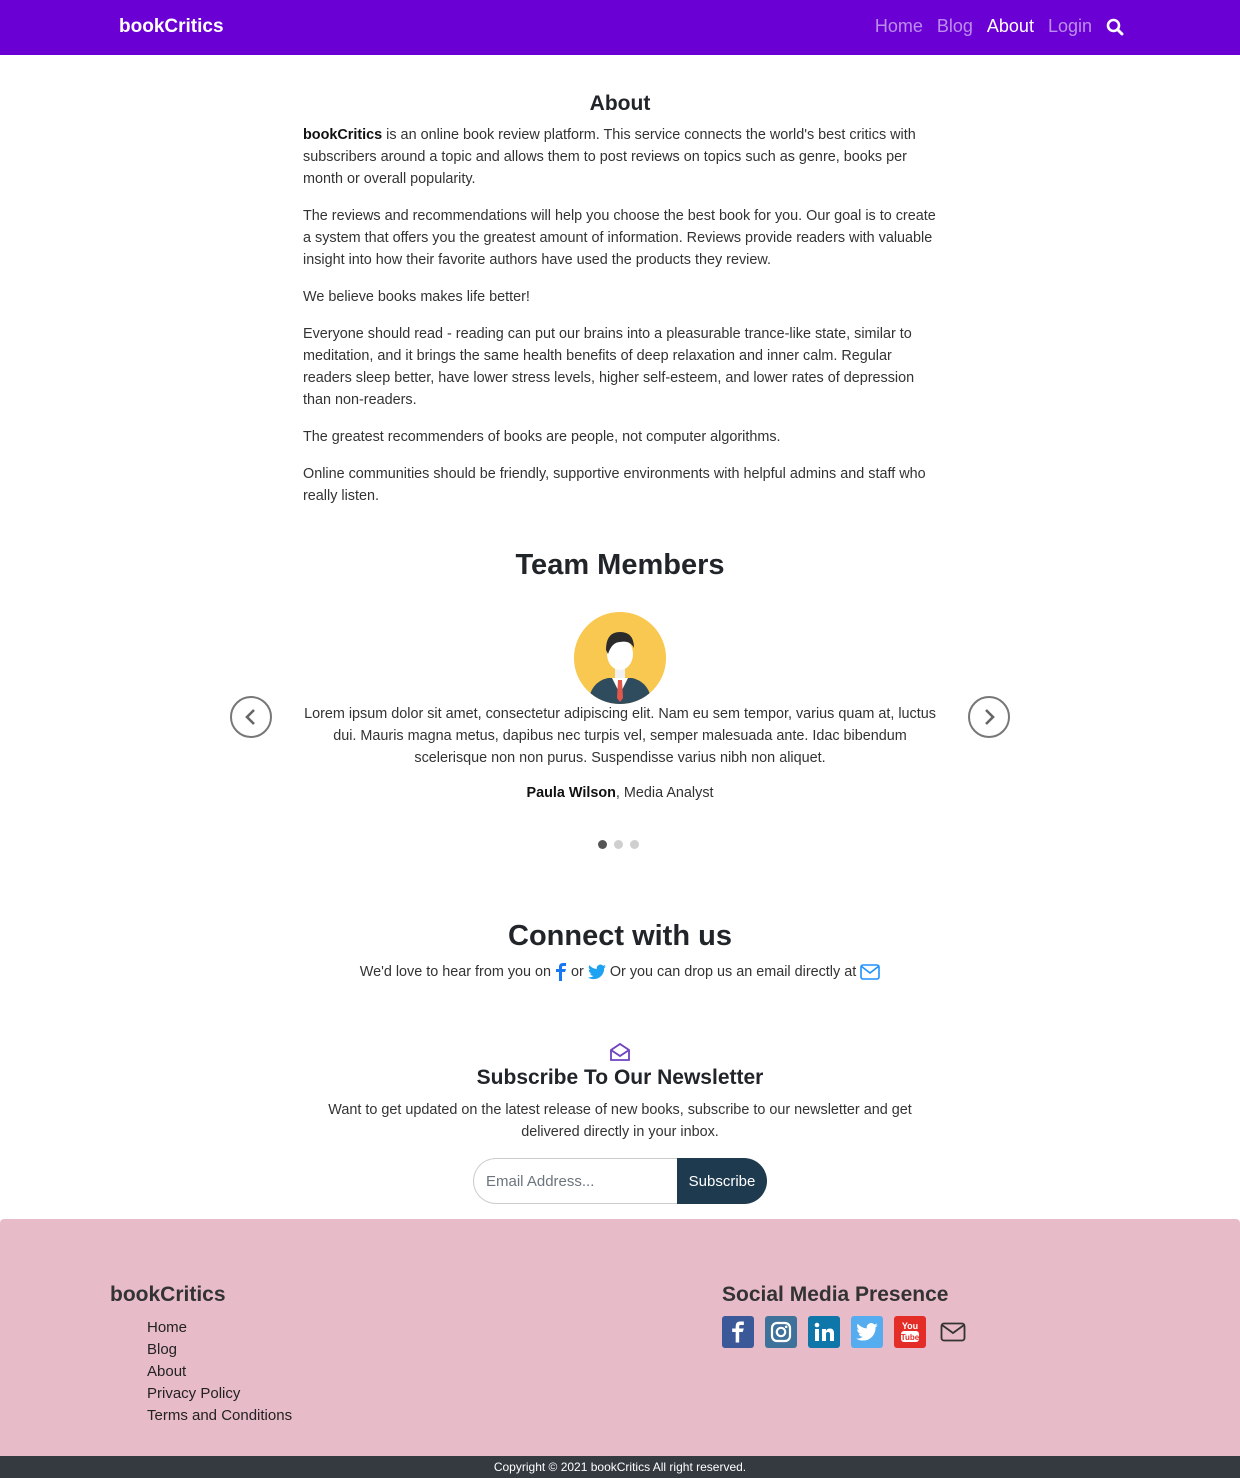  I want to click on footer-brand: bookCritics, so click(168, 1294).